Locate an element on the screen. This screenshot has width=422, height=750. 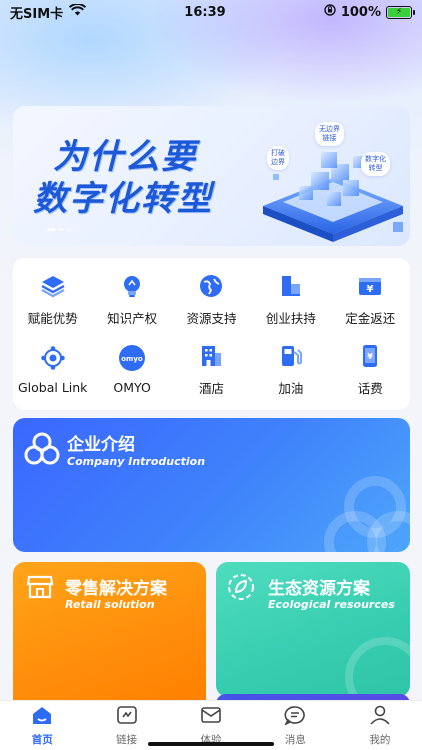
menu-item-startup: 创业扶持 is located at coordinates (290, 299).